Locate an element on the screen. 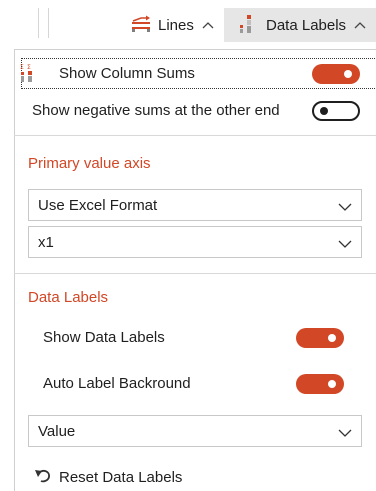 This screenshot has height=491, width=376. show-negative-sums-label: Show negative sums at the other end is located at coordinates (156, 110).